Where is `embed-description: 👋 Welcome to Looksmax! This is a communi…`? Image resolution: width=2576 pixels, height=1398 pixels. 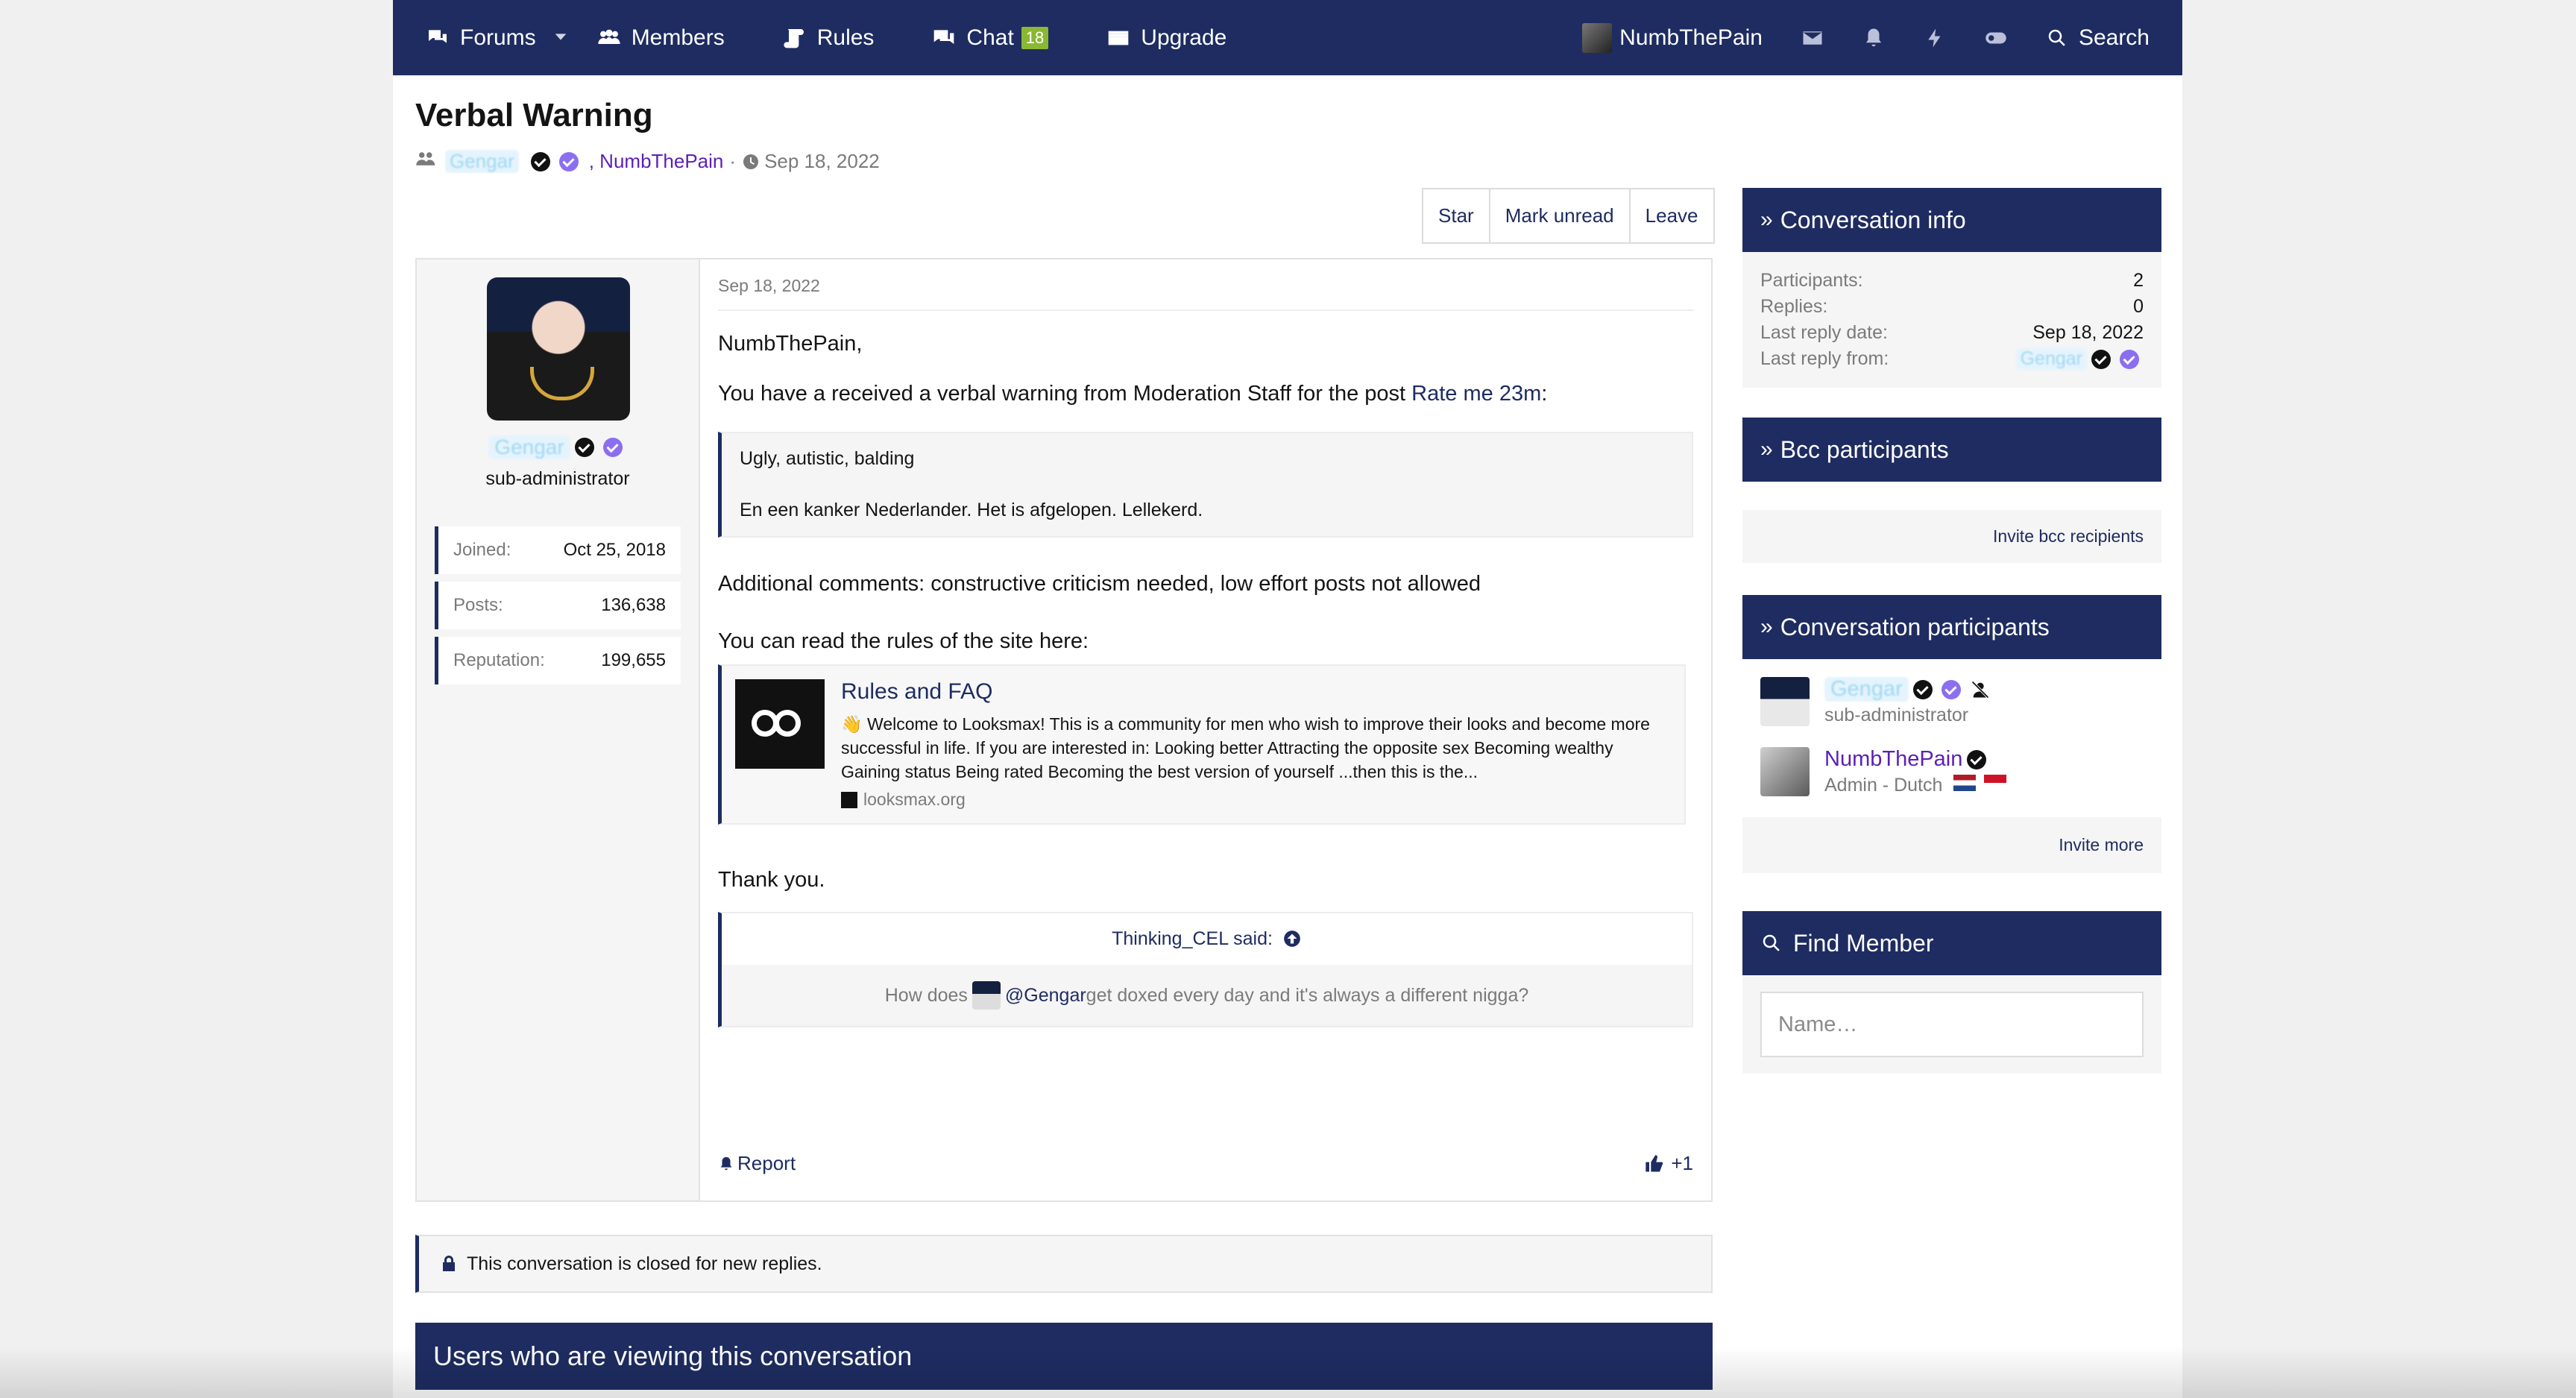 embed-description: 👋 Welcome to Looksmax! This is a communi… is located at coordinates (1245, 747).